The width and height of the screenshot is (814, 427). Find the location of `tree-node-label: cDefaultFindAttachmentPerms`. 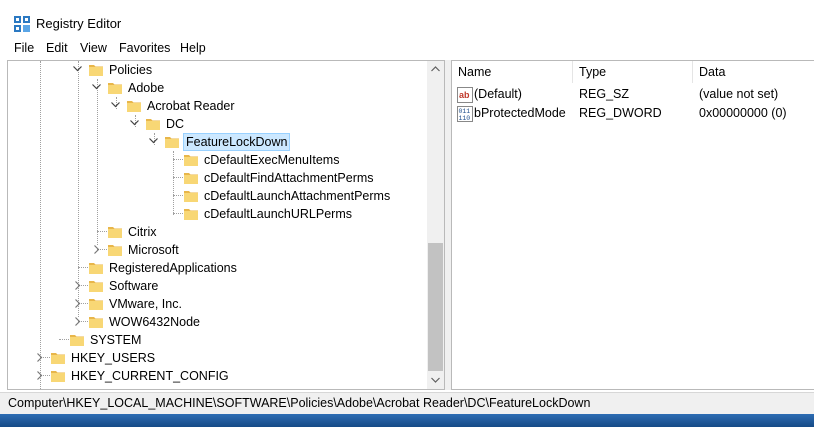

tree-node-label: cDefaultFindAttachmentPerms is located at coordinates (289, 178).